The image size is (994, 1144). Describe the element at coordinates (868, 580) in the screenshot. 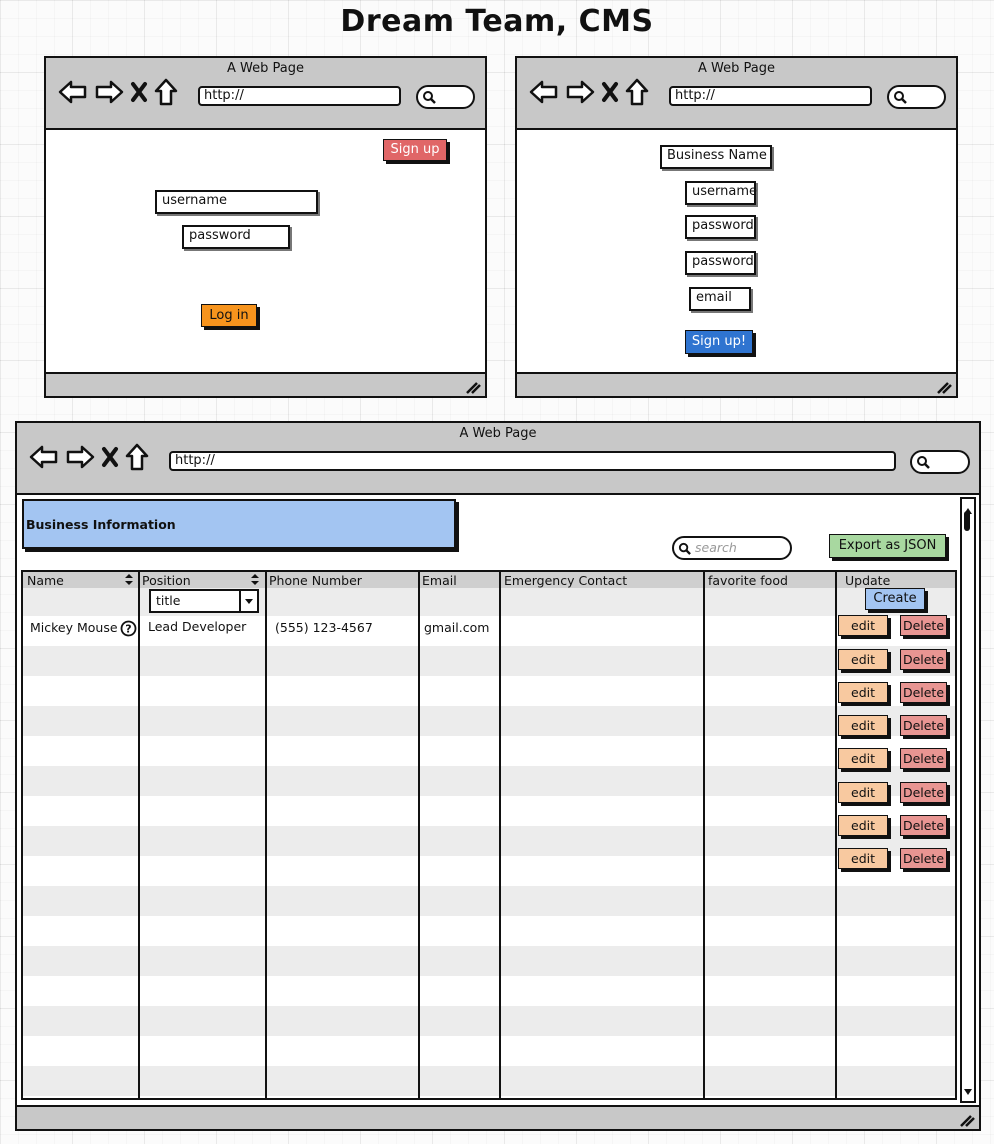

I see `column-header-update: Update` at that location.